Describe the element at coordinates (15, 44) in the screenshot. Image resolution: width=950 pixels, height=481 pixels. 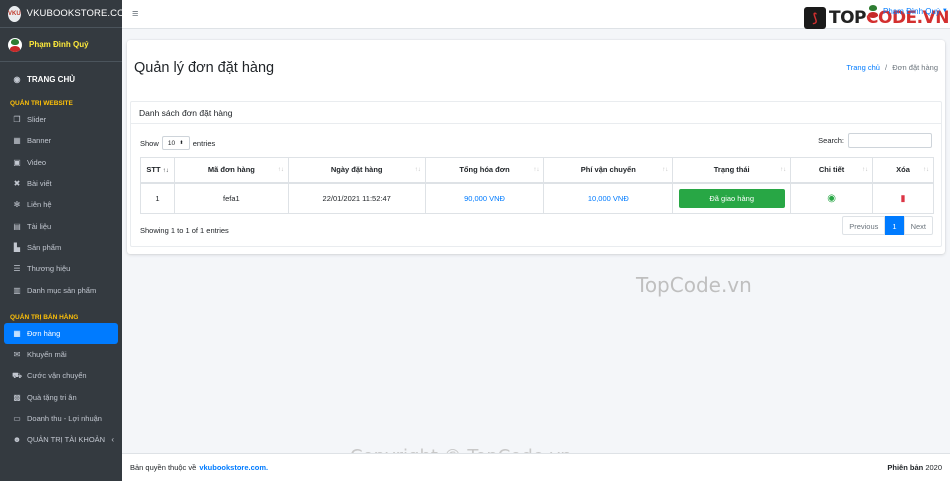
I see `avatar` at that location.